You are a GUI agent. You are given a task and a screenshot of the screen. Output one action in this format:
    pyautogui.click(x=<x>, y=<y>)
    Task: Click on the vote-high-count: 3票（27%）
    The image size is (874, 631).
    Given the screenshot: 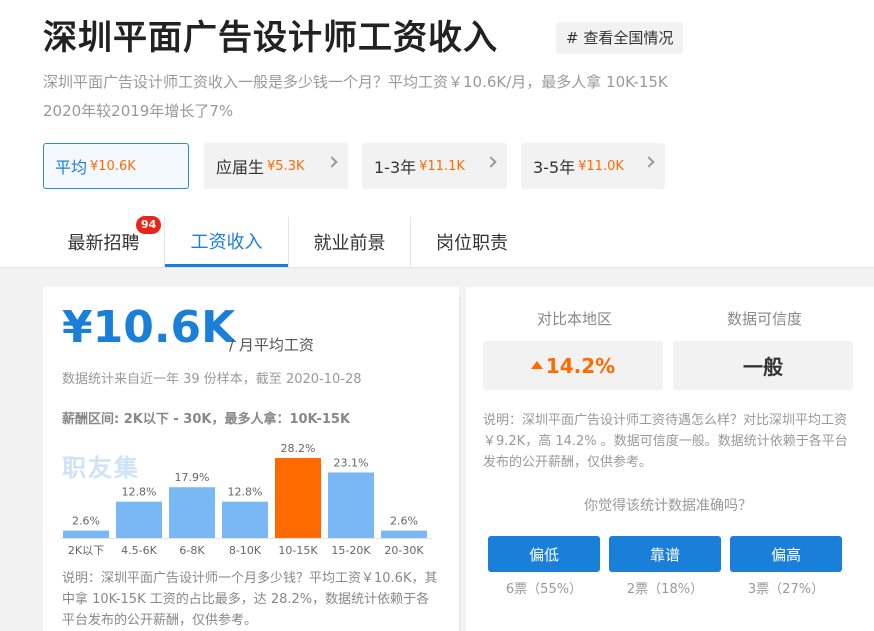 What is the action you would take?
    pyautogui.click(x=786, y=589)
    